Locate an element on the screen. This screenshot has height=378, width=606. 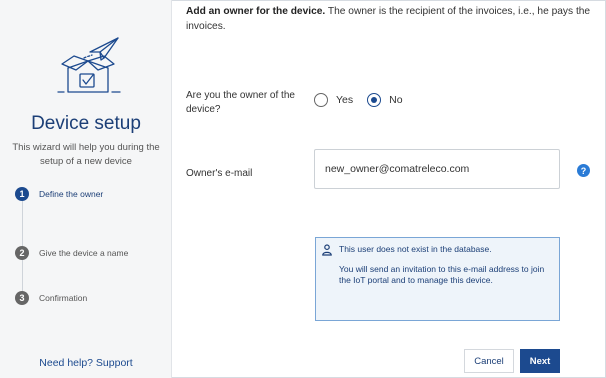
step-label: Give the device a name is located at coordinates (84, 253).